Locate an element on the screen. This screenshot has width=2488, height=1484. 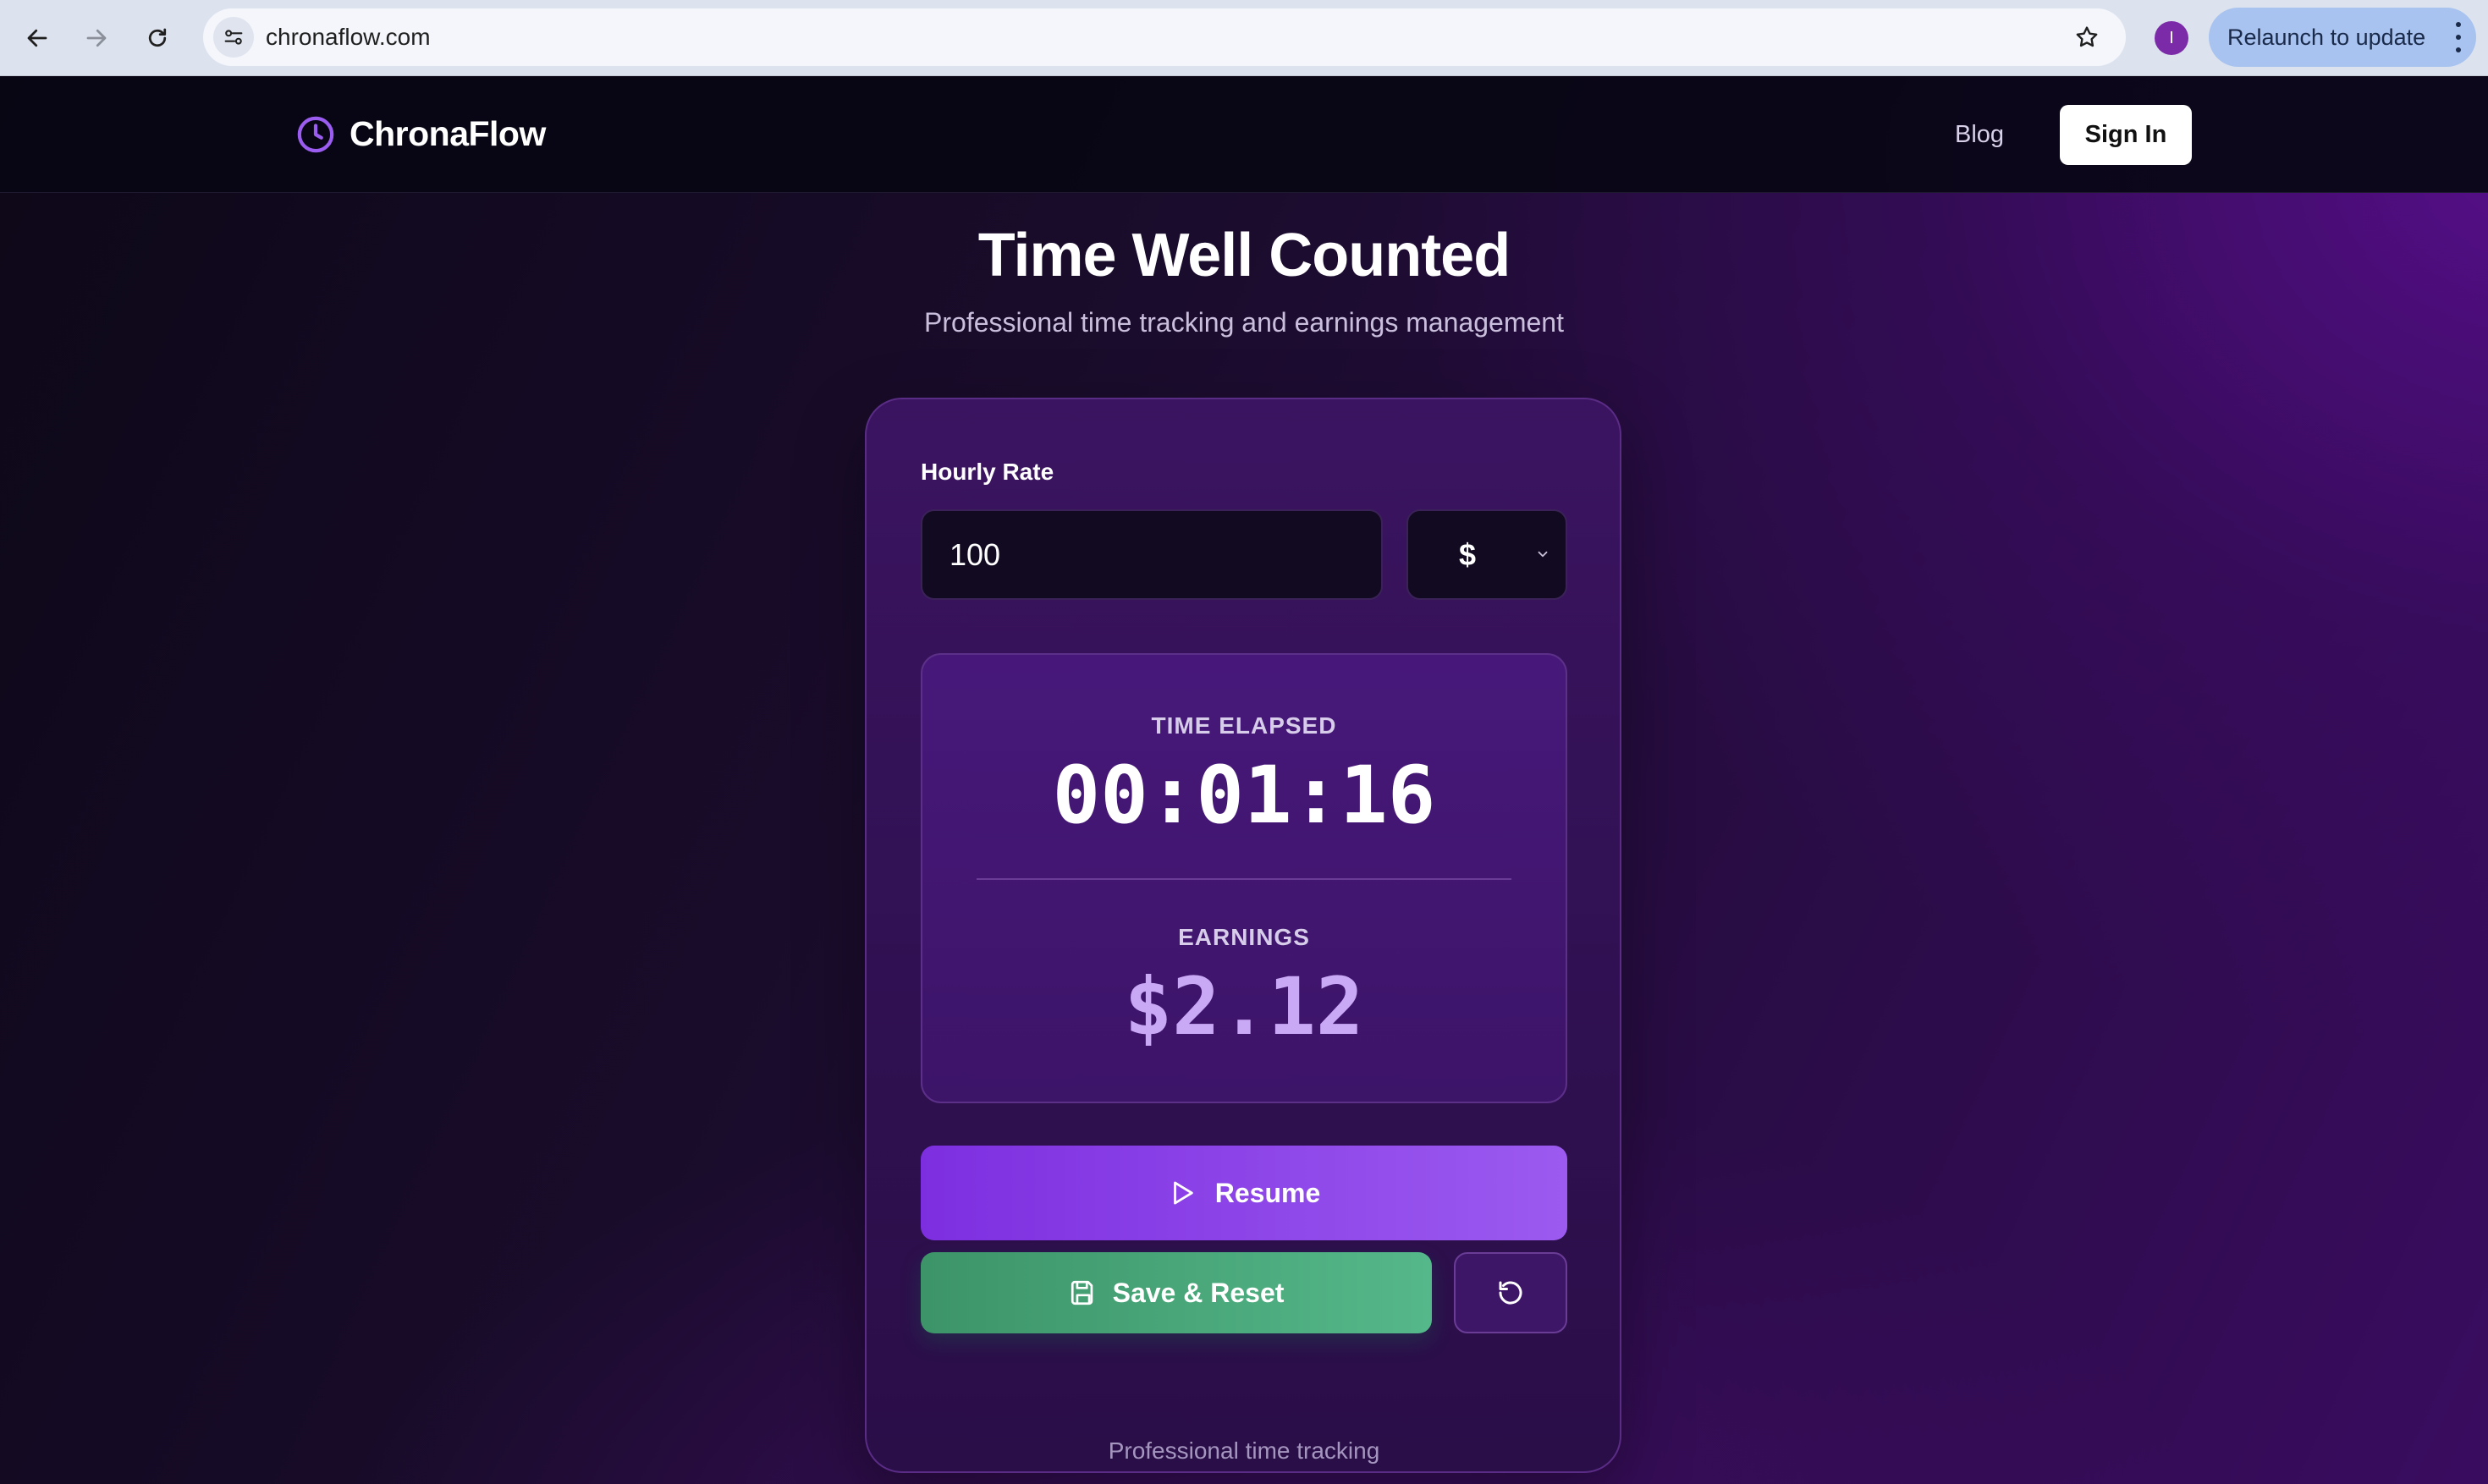
stats-panel: TIME ELAPSED 00:01:16 EARNINGS $2.12 is located at coordinates (1244, 878).